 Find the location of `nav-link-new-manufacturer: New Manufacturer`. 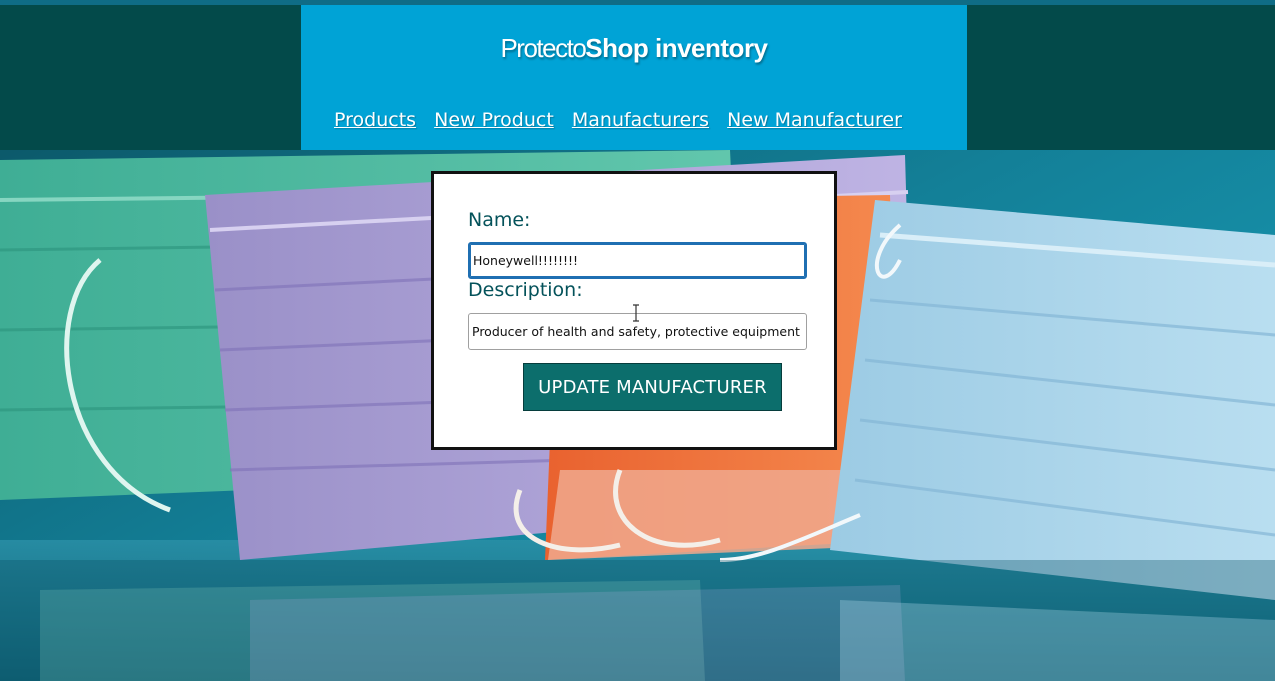

nav-link-new-manufacturer: New Manufacturer is located at coordinates (814, 120).